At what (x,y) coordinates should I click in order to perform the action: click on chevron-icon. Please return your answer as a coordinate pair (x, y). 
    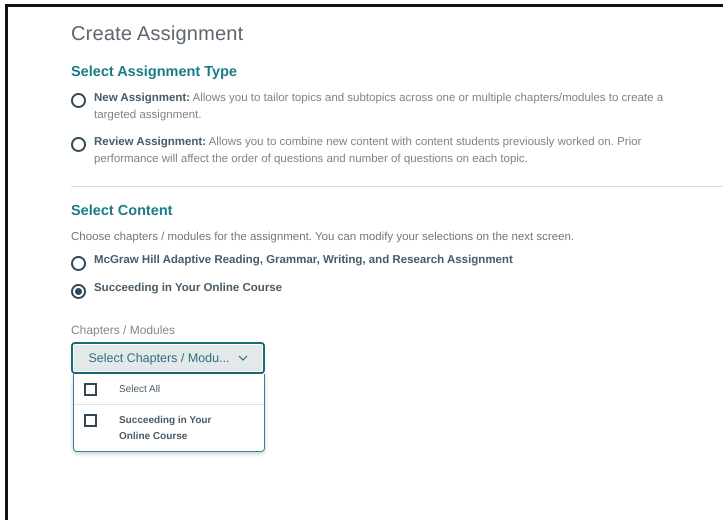
    Looking at the image, I should click on (243, 358).